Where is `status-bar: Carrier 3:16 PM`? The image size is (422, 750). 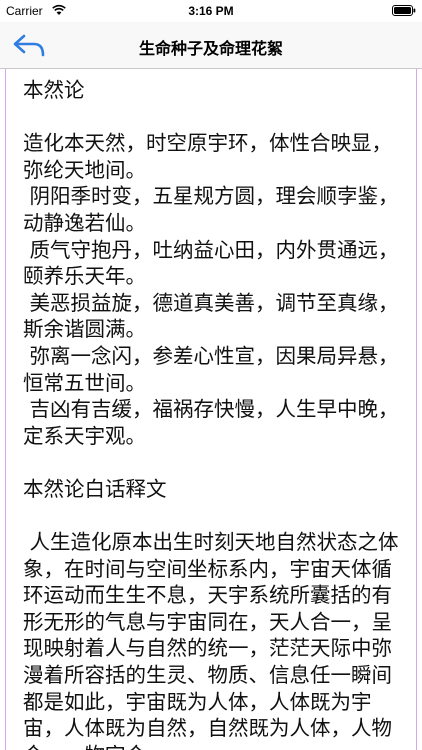
status-bar: Carrier 3:16 PM is located at coordinates (211, 11).